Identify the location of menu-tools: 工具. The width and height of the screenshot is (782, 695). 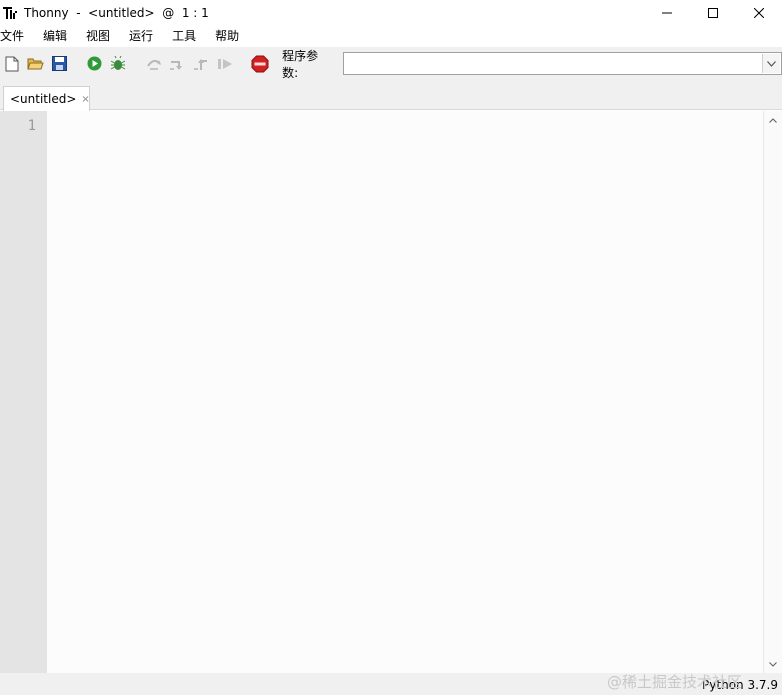
(187, 36).